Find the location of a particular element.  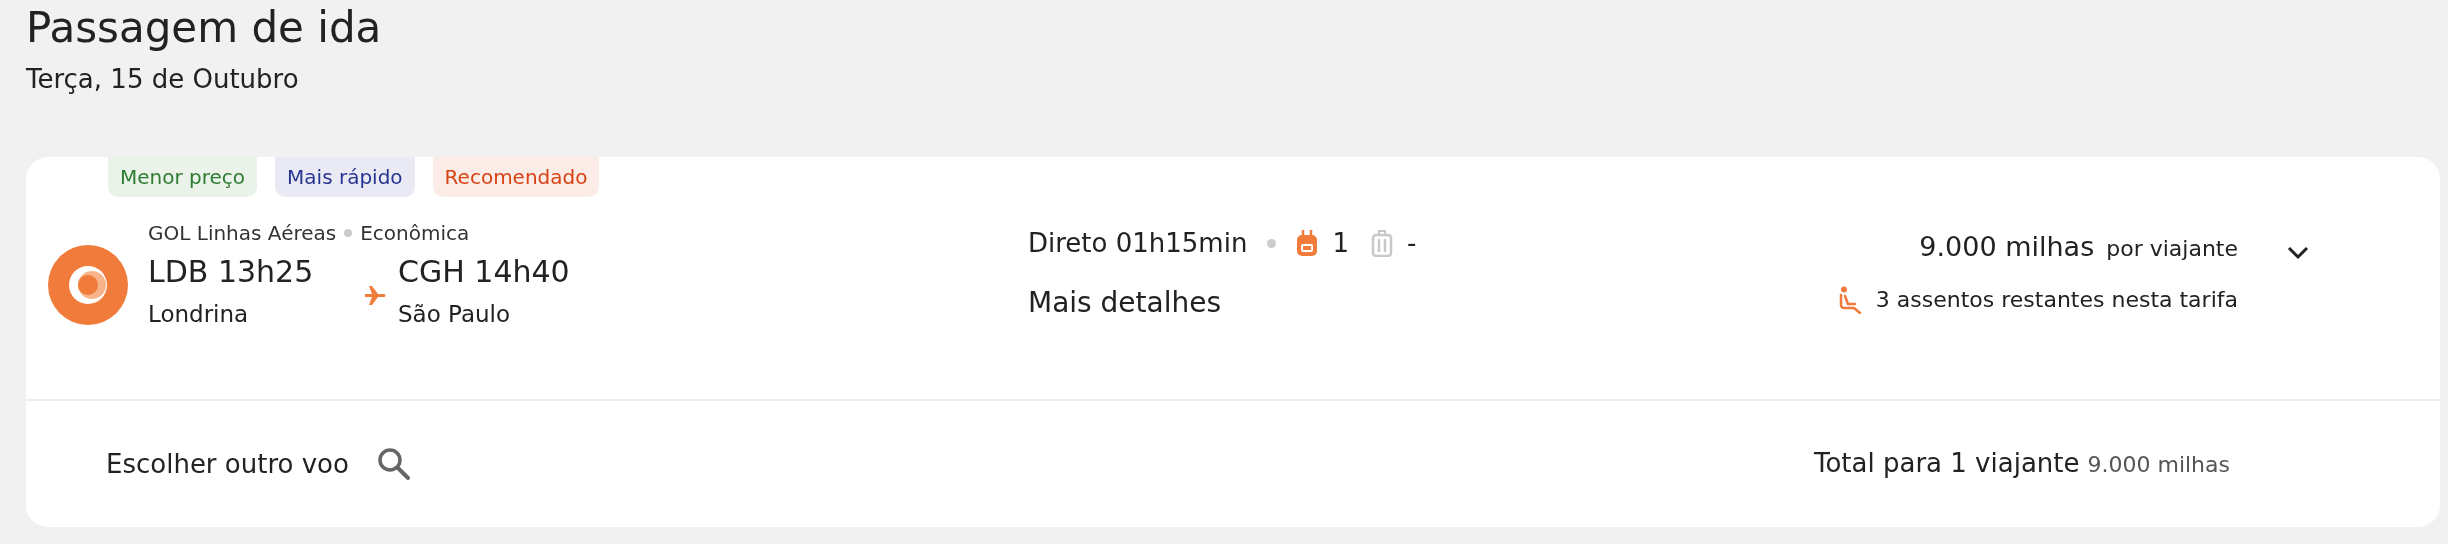

chevron-icon is located at coordinates (2298, 253).